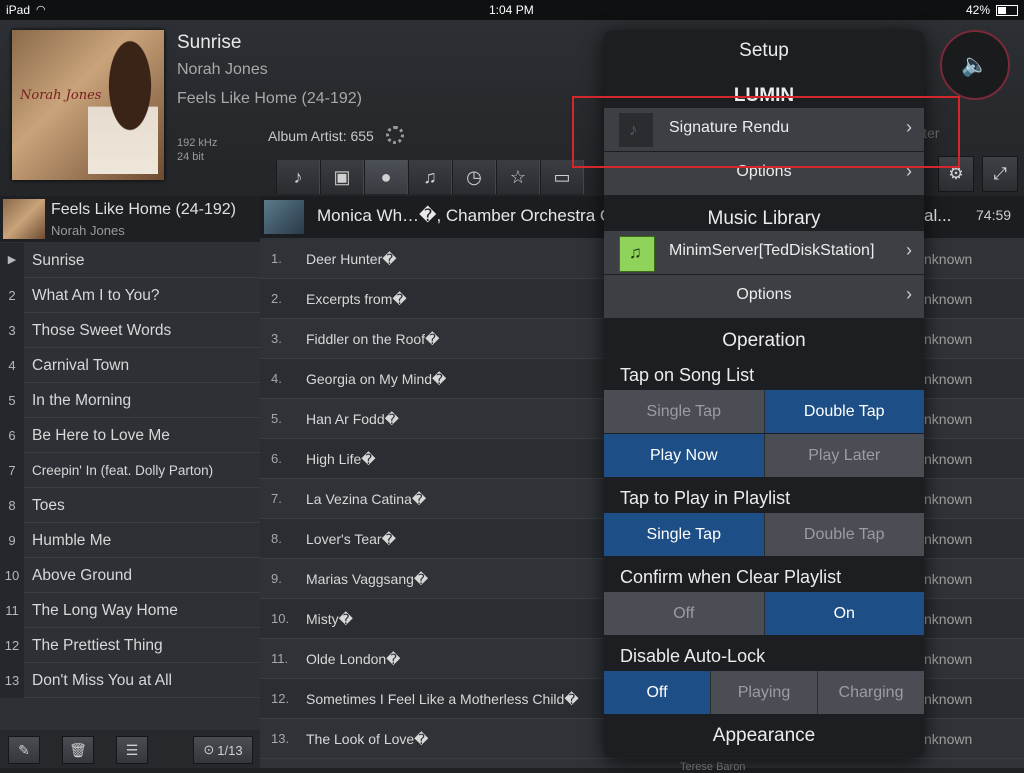  Describe the element at coordinates (844, 613) in the screenshot. I see `confirm-clear-option: On` at that location.